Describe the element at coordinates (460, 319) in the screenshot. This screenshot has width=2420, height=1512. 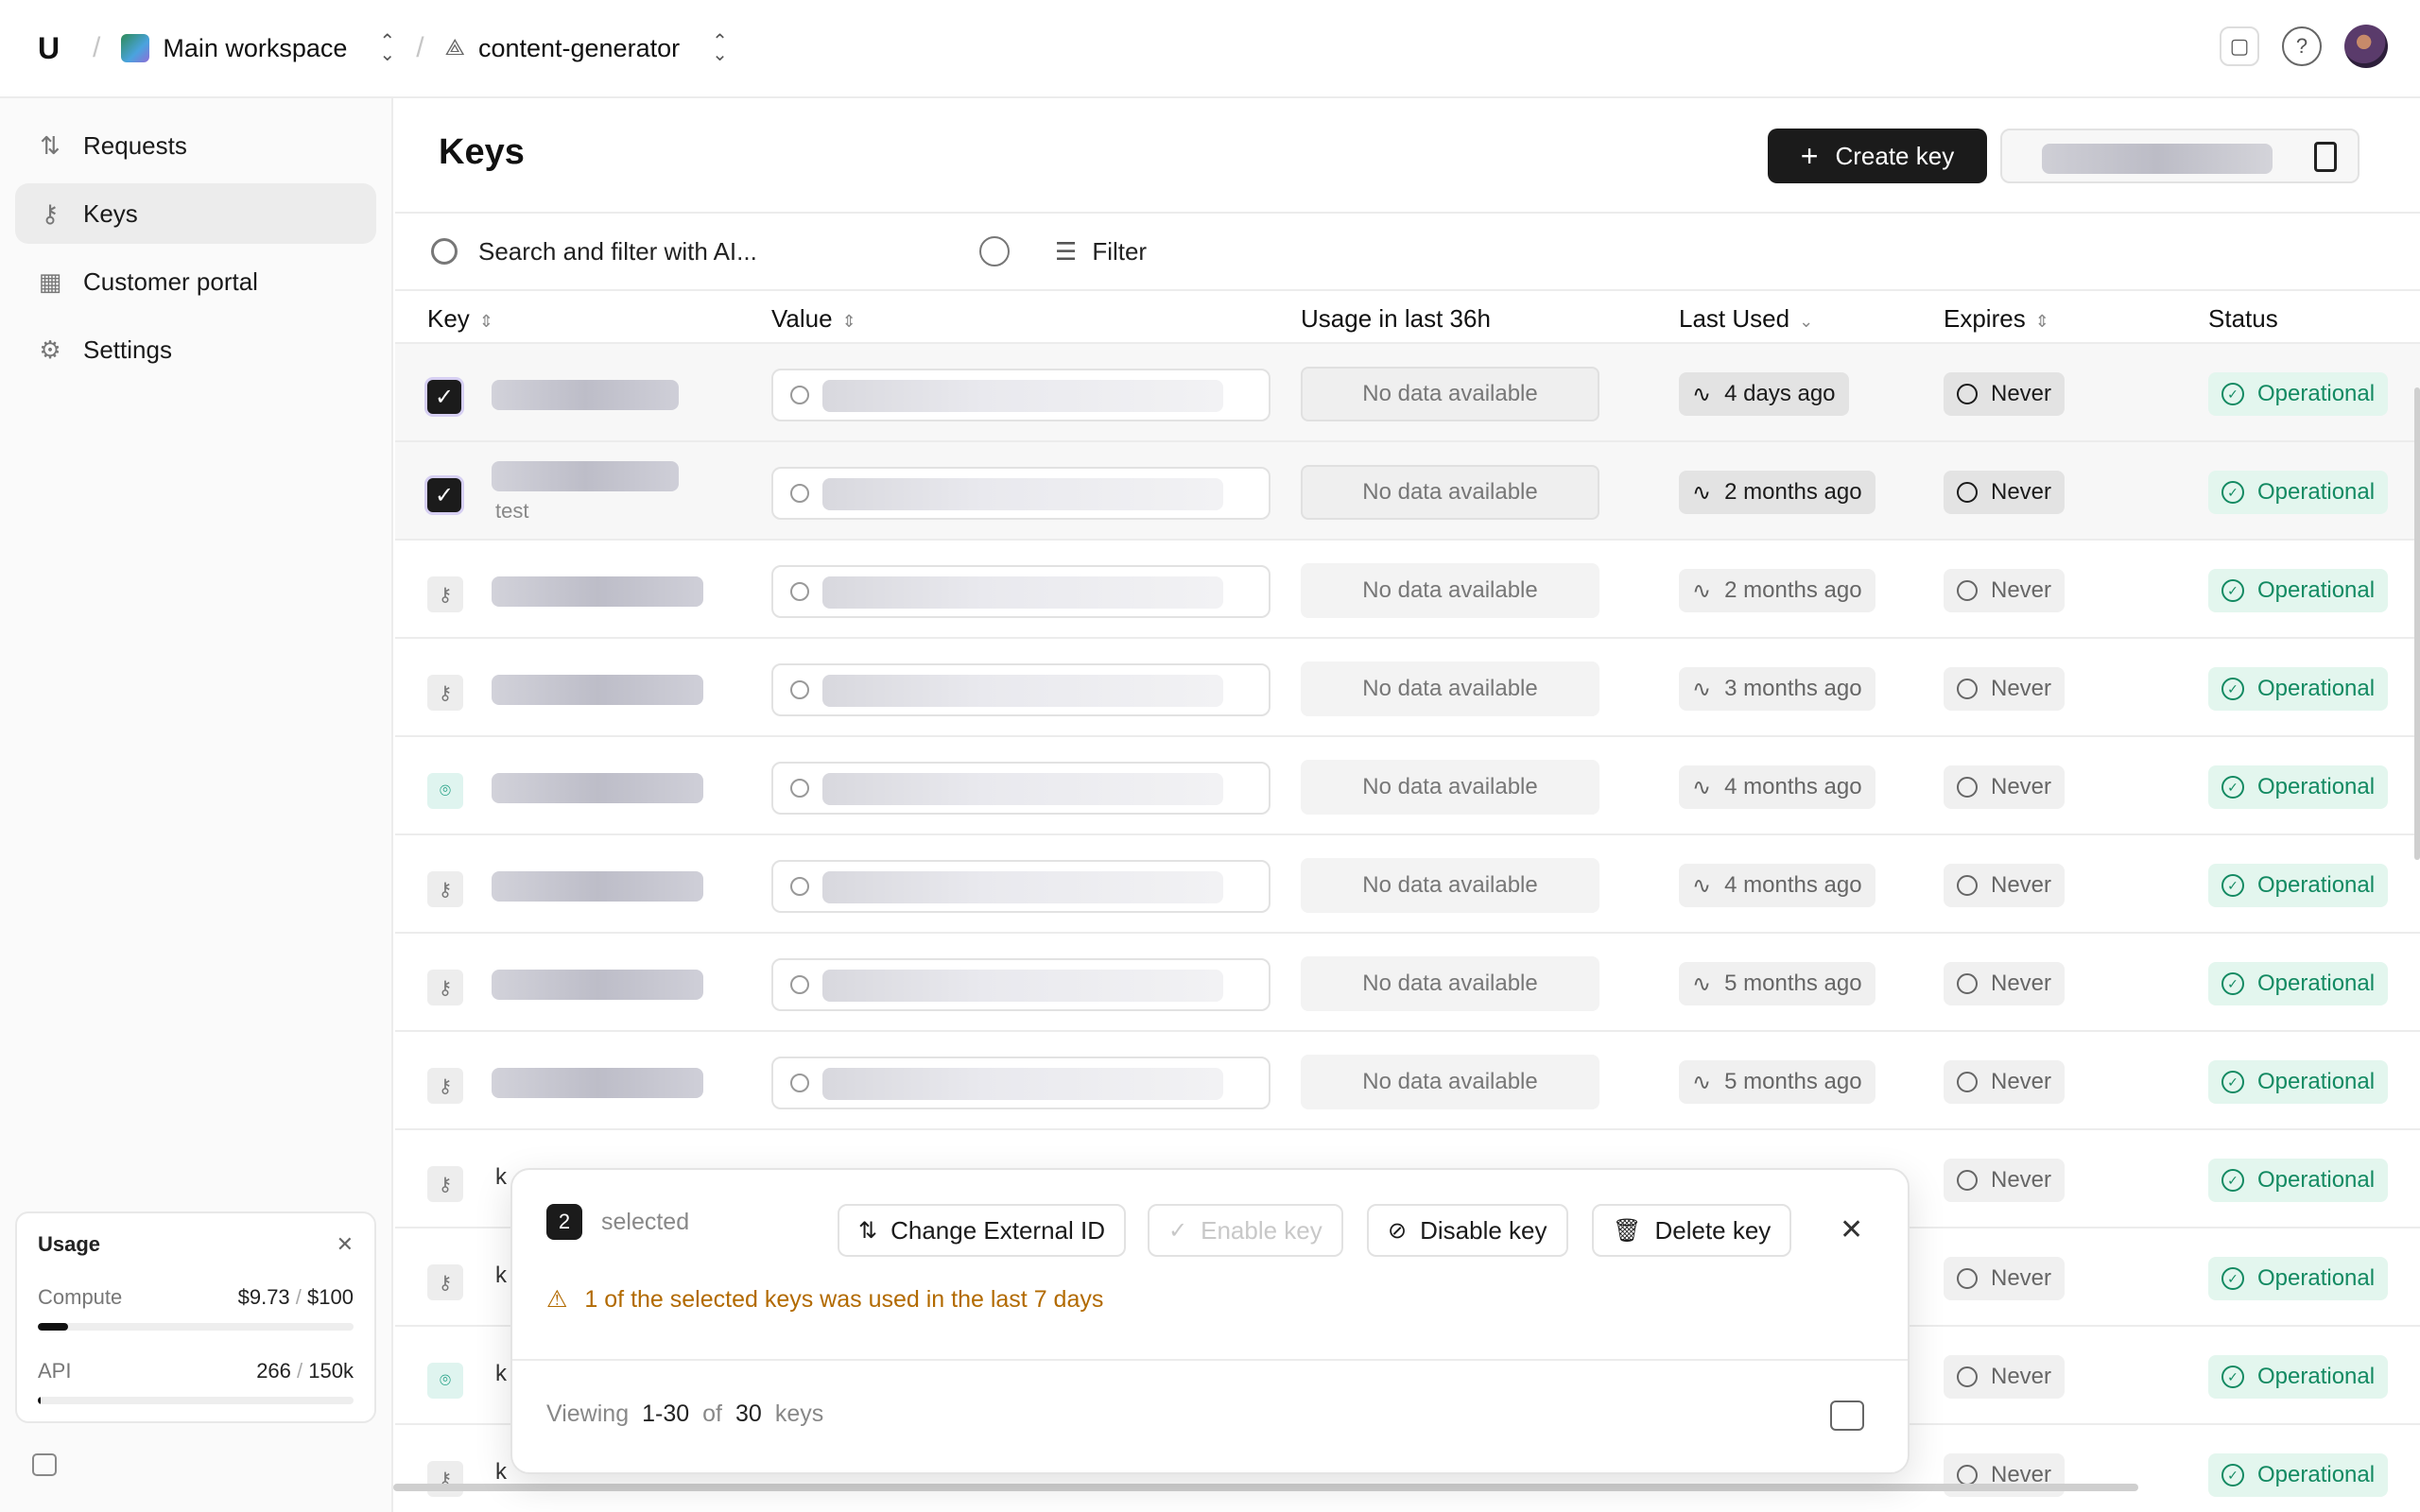
I see `column-key: Key ⇕` at that location.